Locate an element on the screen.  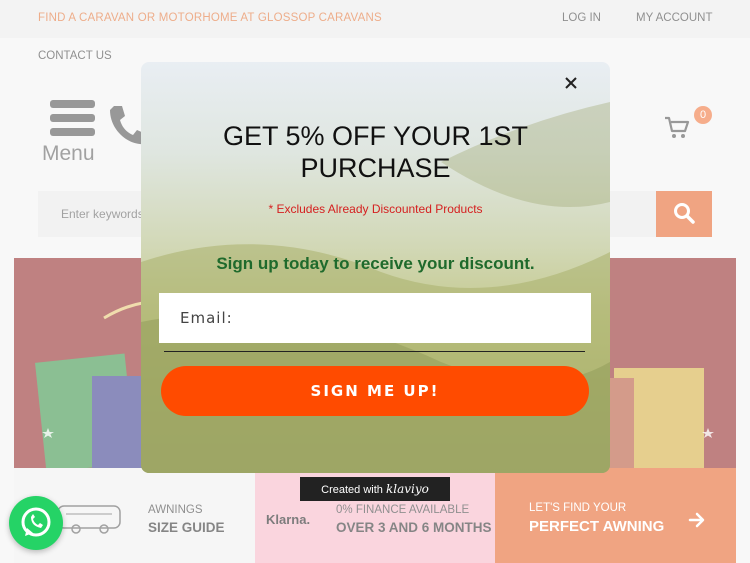
popup-title: GET 5% OFF YOUR 1ST PURCHASE is located at coordinates (375, 152).